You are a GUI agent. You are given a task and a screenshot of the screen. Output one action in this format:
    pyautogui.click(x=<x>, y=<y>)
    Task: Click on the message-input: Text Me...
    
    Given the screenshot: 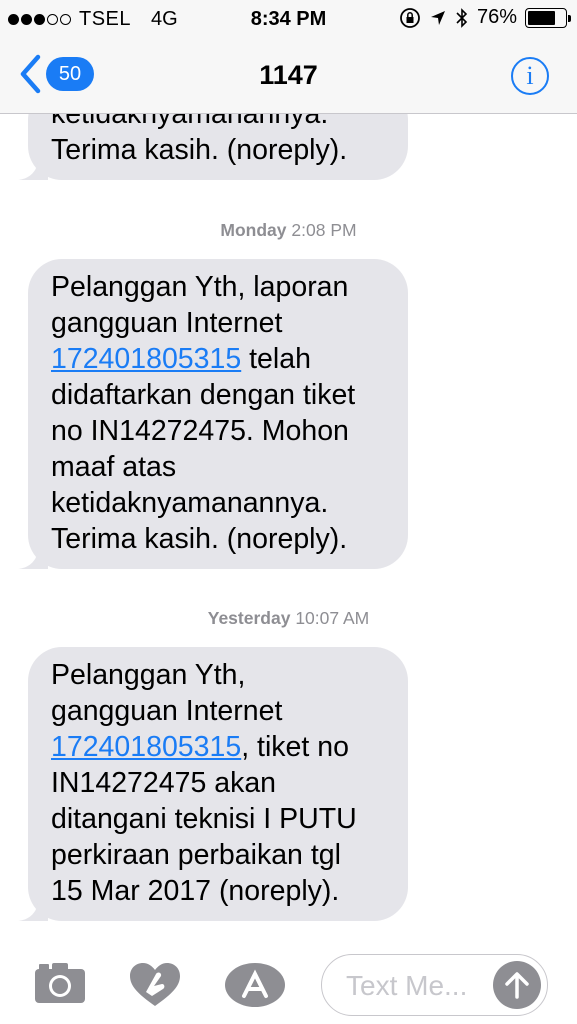 What is the action you would take?
    pyautogui.click(x=434, y=985)
    